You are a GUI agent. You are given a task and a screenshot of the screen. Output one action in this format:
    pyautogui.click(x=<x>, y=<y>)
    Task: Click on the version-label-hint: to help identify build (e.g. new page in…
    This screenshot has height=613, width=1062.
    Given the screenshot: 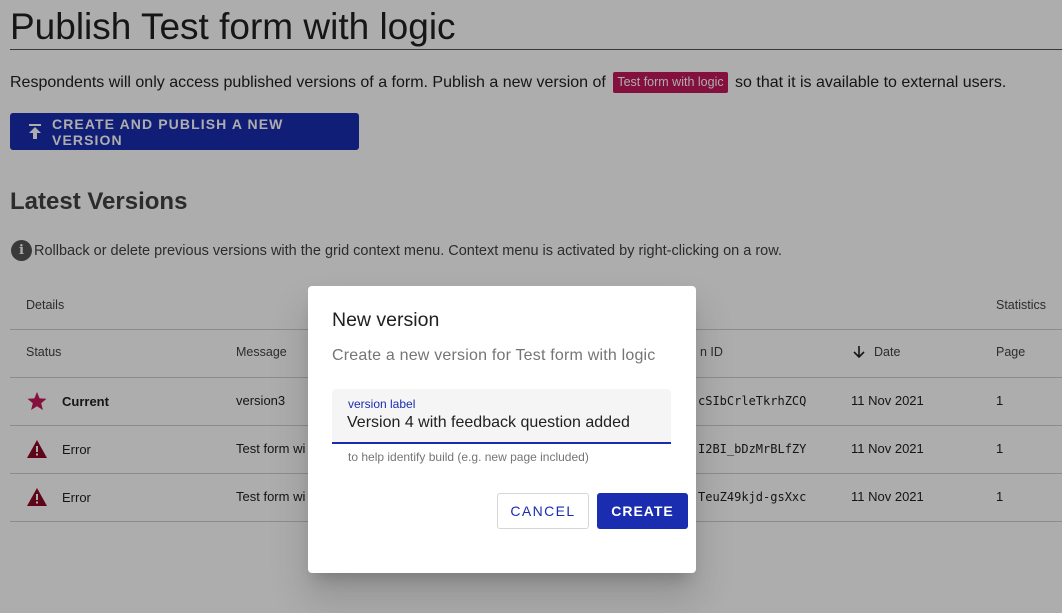 What is the action you would take?
    pyautogui.click(x=468, y=457)
    